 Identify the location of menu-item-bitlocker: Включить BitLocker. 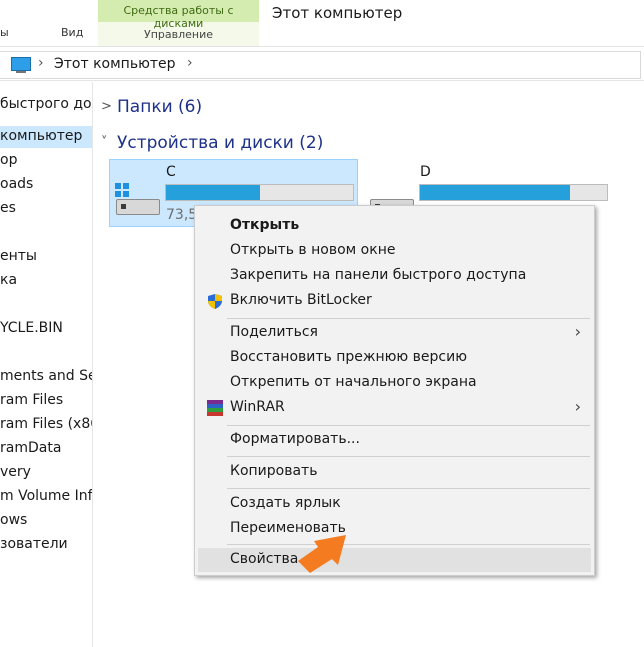
(394, 301).